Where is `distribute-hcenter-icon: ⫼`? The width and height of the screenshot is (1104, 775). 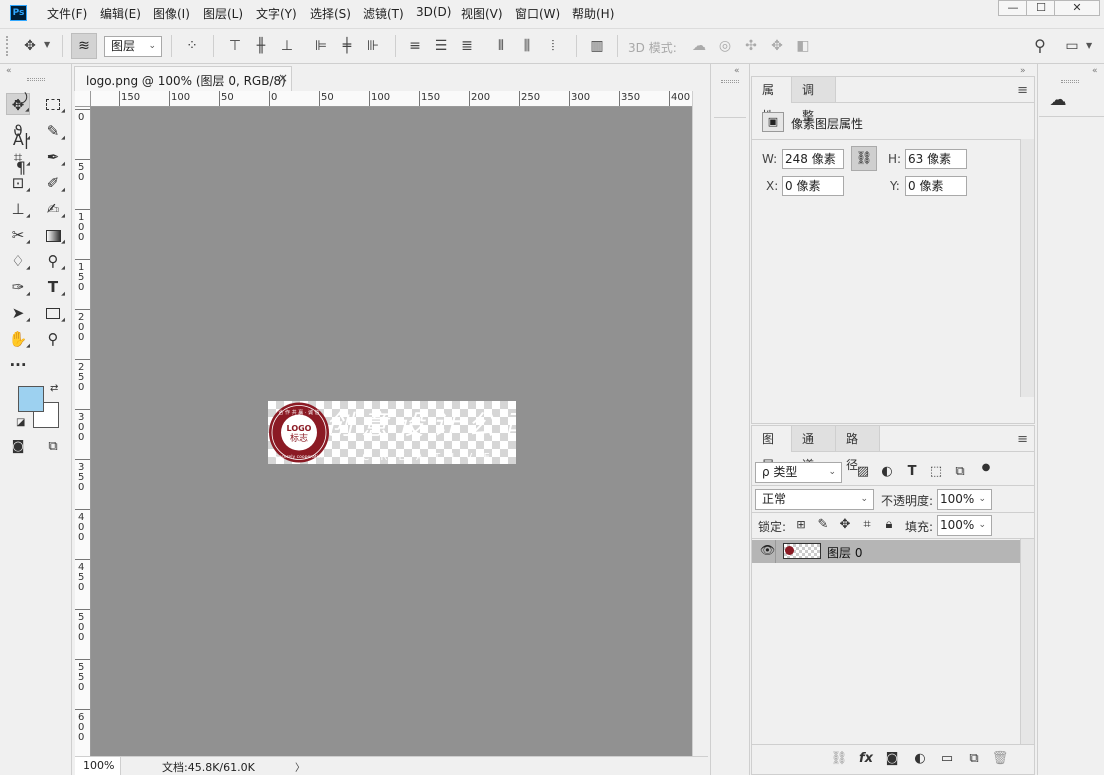 distribute-hcenter-icon: ⫼ is located at coordinates (527, 46).